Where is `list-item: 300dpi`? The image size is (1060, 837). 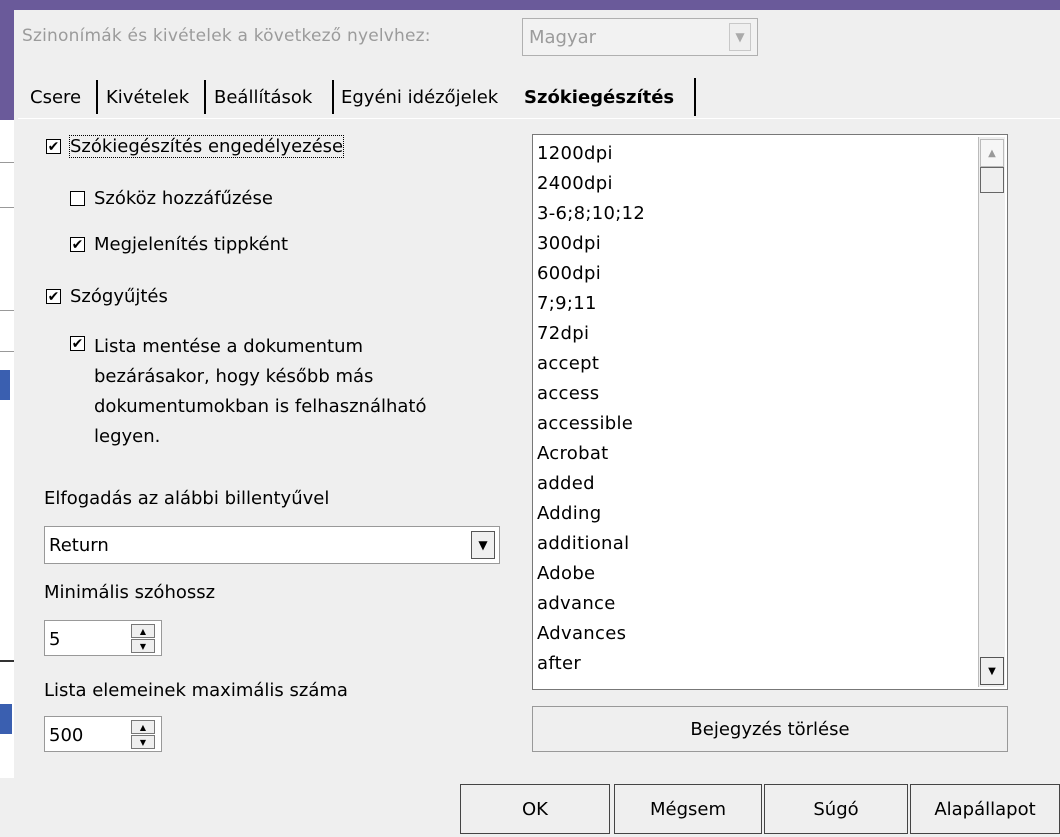
list-item: 300dpi is located at coordinates (591, 244).